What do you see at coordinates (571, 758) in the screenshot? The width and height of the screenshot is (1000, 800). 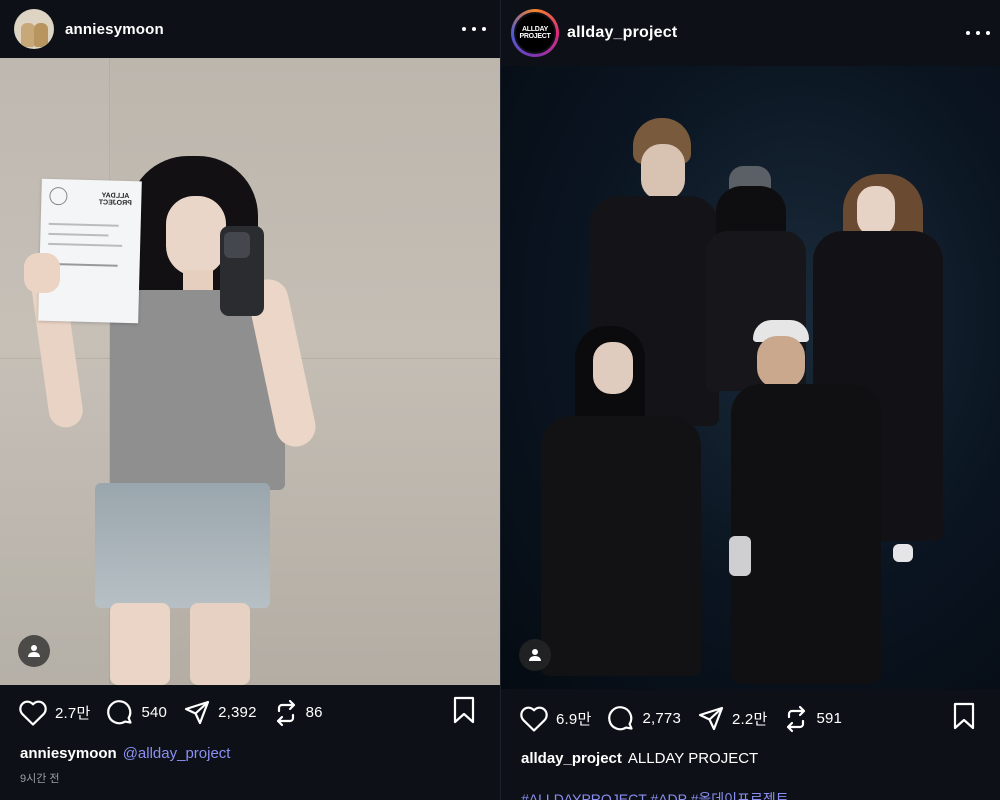 I see `caption-username: allday_project` at bounding box center [571, 758].